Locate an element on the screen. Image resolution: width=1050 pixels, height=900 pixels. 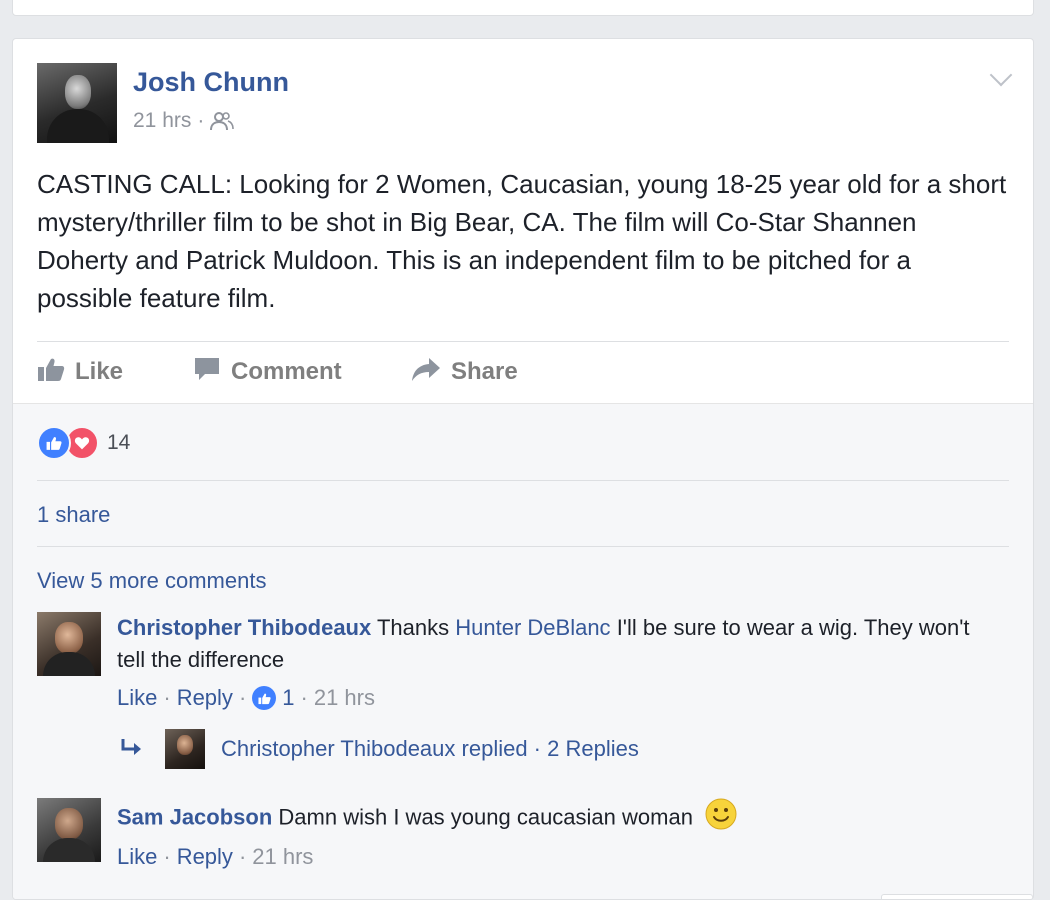
comment-text: Damn wish I was young caucasian woman is located at coordinates (485, 817).